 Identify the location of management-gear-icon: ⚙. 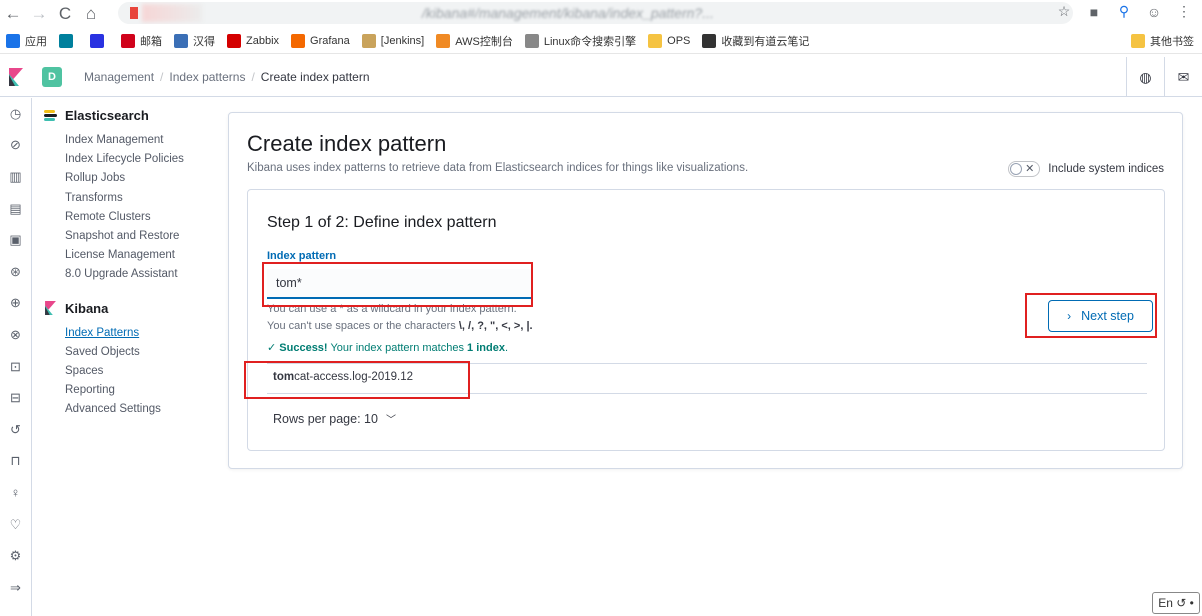
(16, 556).